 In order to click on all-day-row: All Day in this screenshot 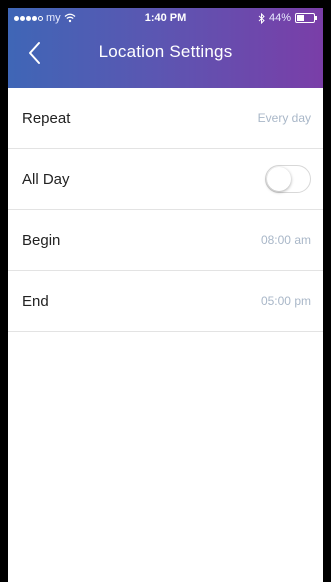, I will do `click(165, 179)`.